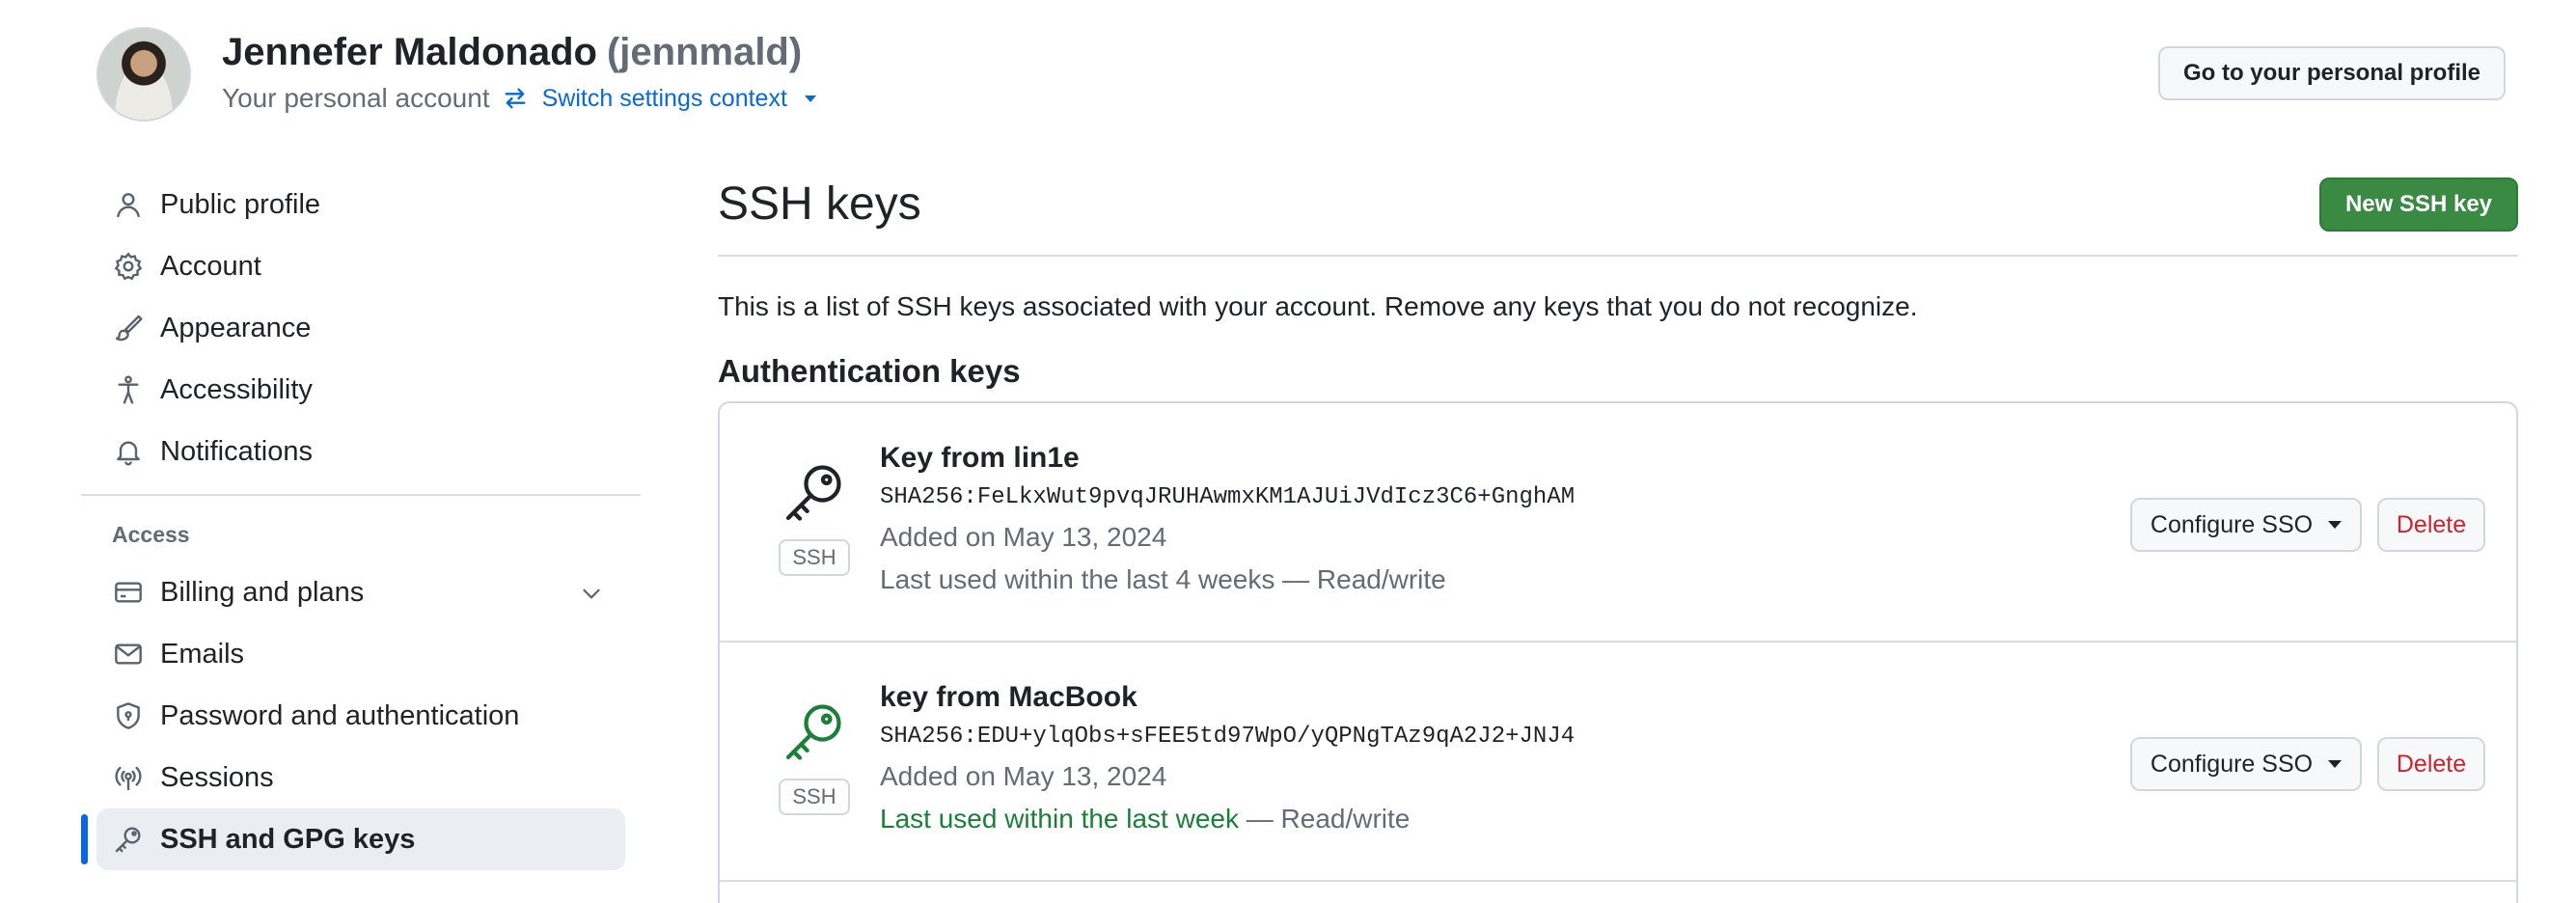 This screenshot has height=903, width=2576. I want to click on avatar, so click(144, 74).